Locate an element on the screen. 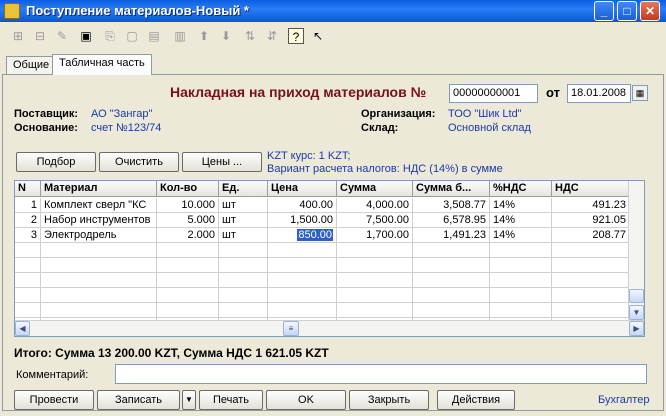 Image resolution: width=666 pixels, height=416 pixels. table-row-cell: 4,000.00 is located at coordinates (375, 205).